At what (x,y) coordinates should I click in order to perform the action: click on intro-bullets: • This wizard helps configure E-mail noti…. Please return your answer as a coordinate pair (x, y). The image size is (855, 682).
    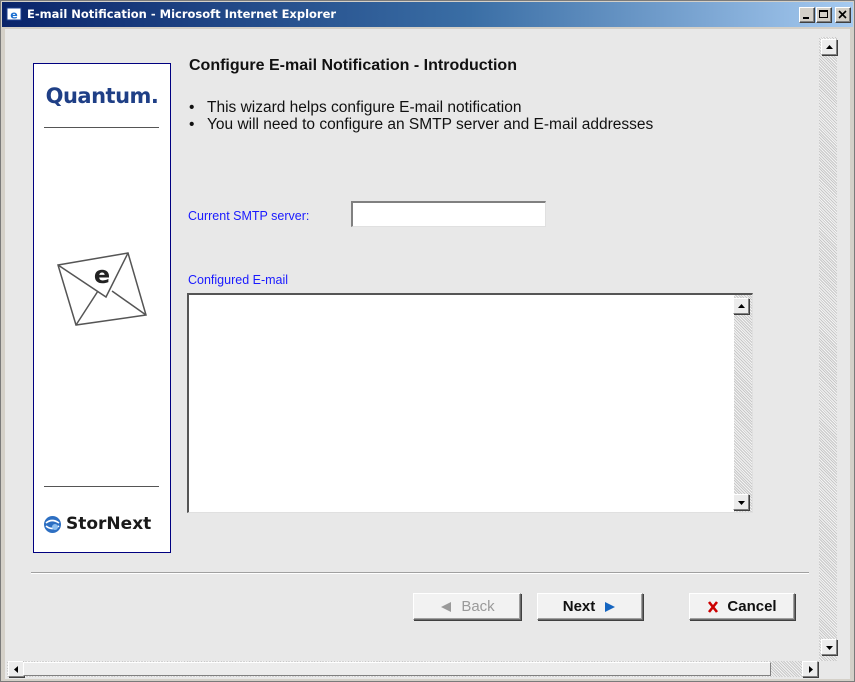
    Looking at the image, I should click on (449, 116).